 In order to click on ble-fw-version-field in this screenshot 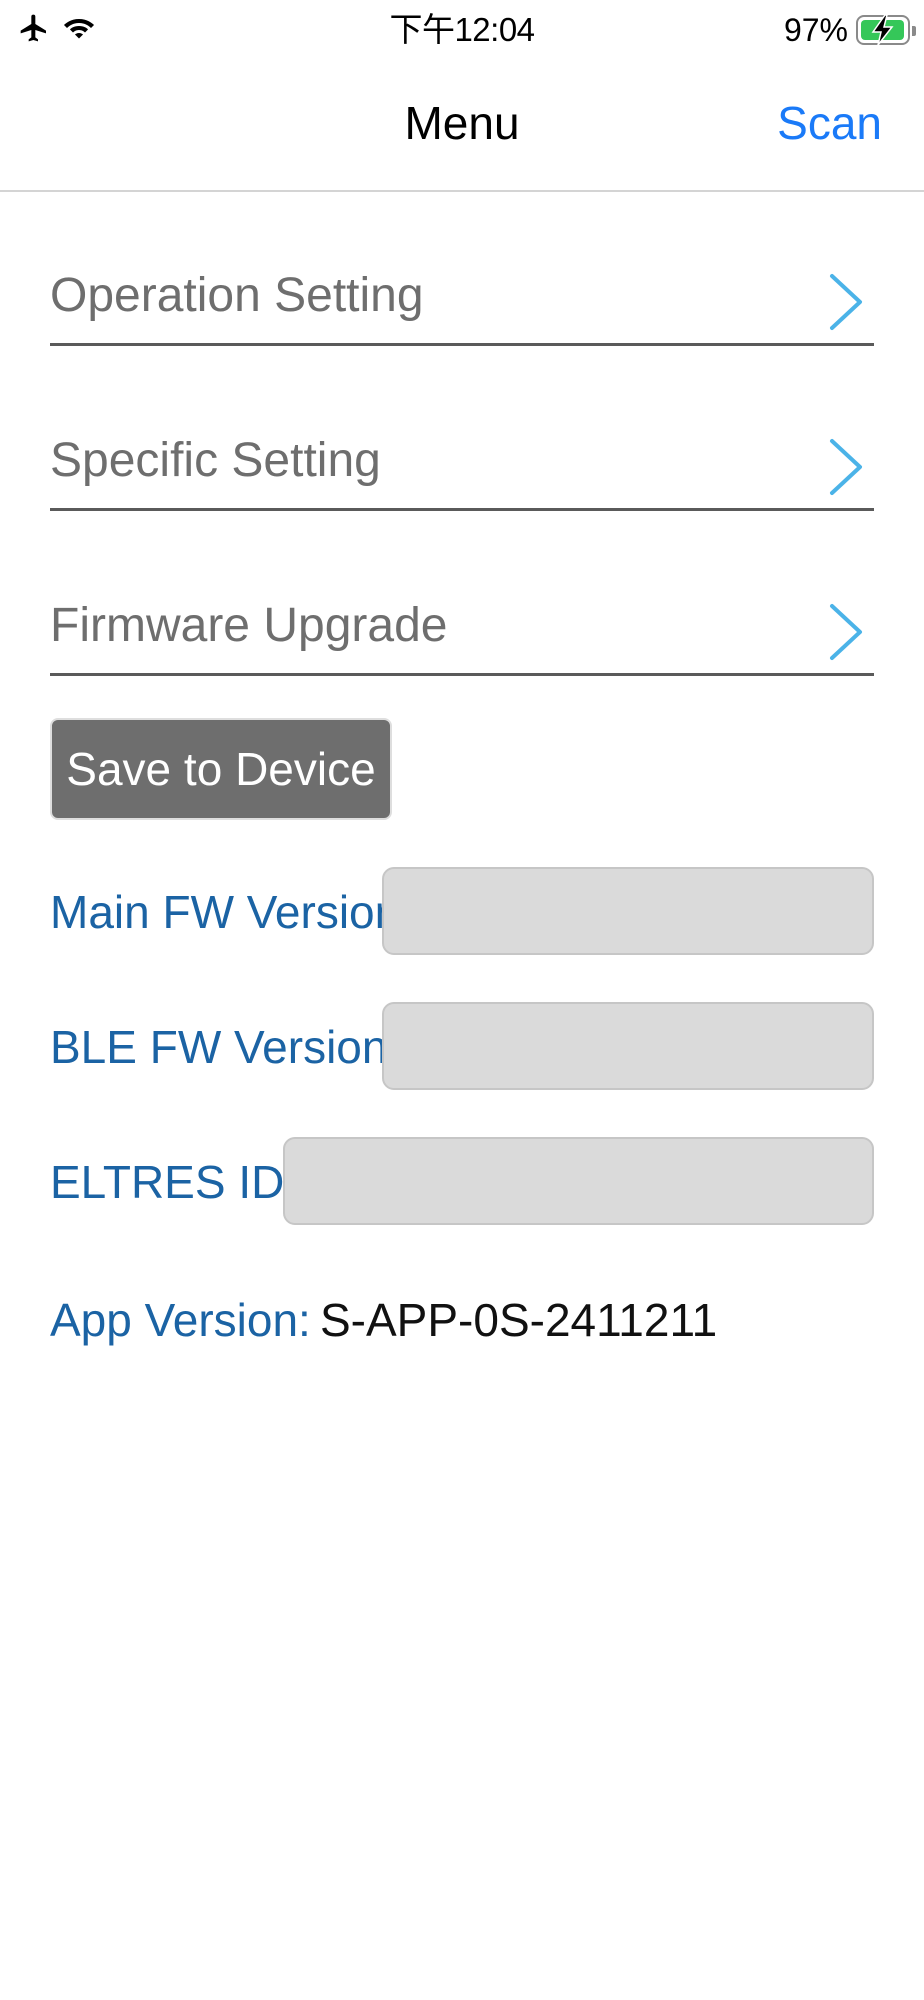, I will do `click(628, 1046)`.